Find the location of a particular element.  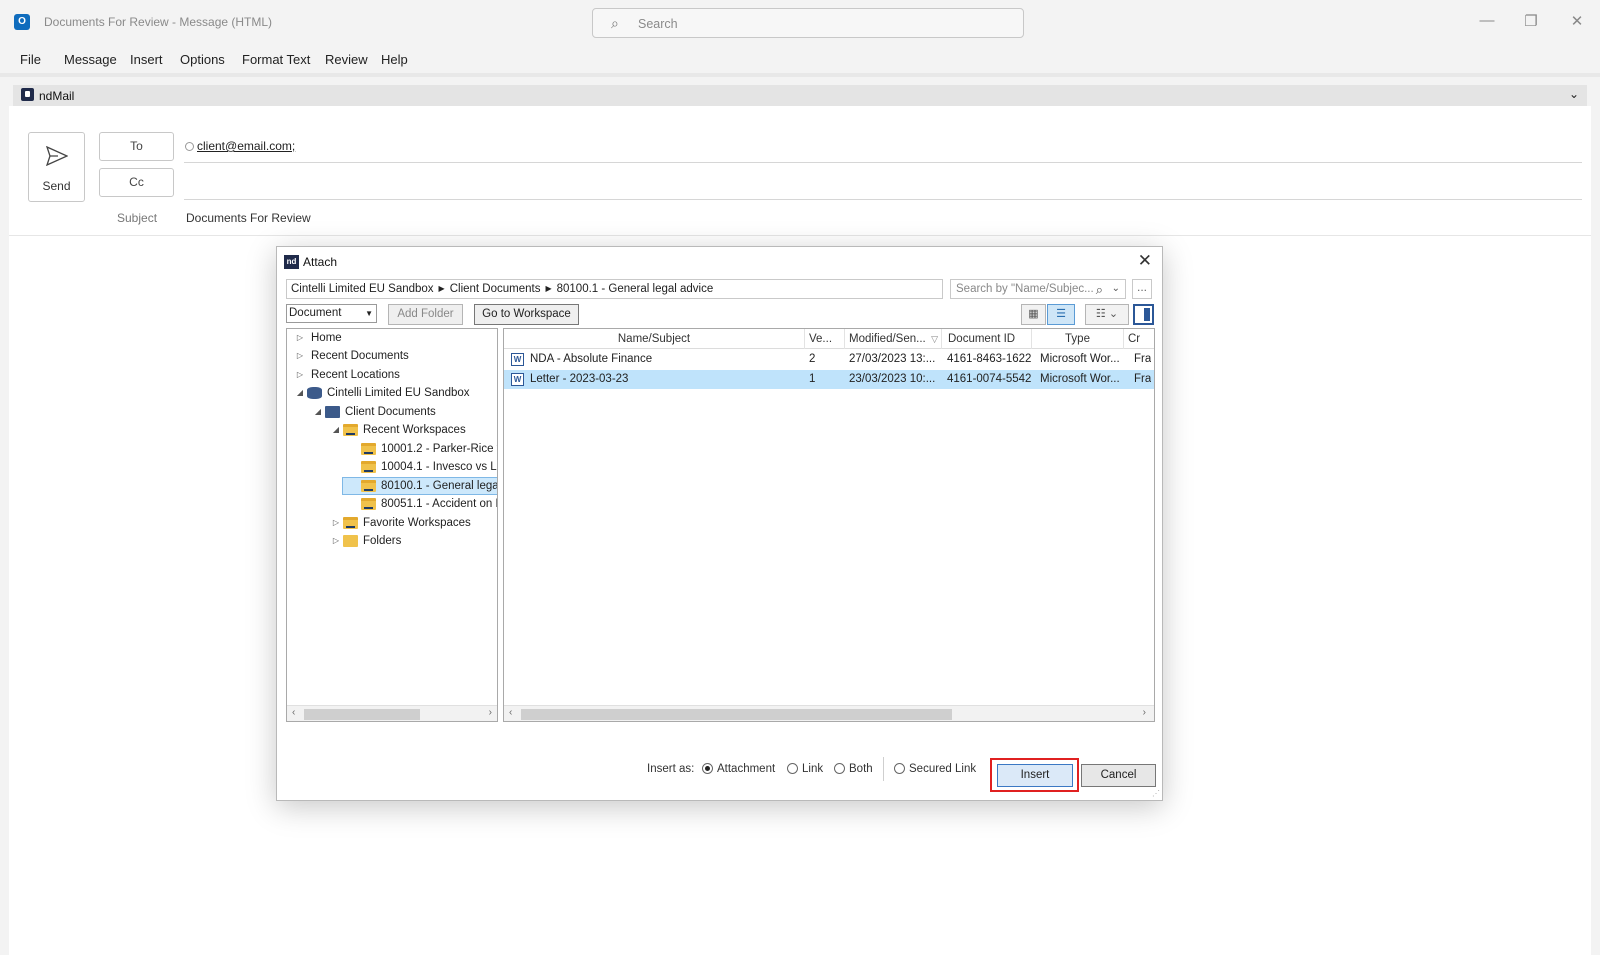

tree-item-label: 10004.1 - Invesco vs Lak is located at coordinates (439, 467).